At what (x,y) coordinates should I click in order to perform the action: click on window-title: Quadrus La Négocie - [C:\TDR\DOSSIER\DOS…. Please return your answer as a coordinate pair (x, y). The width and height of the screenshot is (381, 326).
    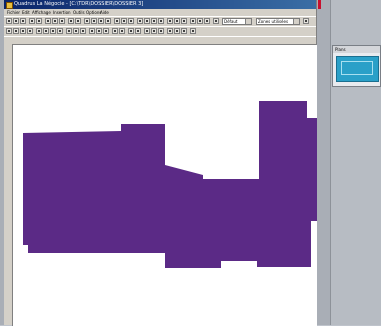
    Looking at the image, I should click on (79, 4).